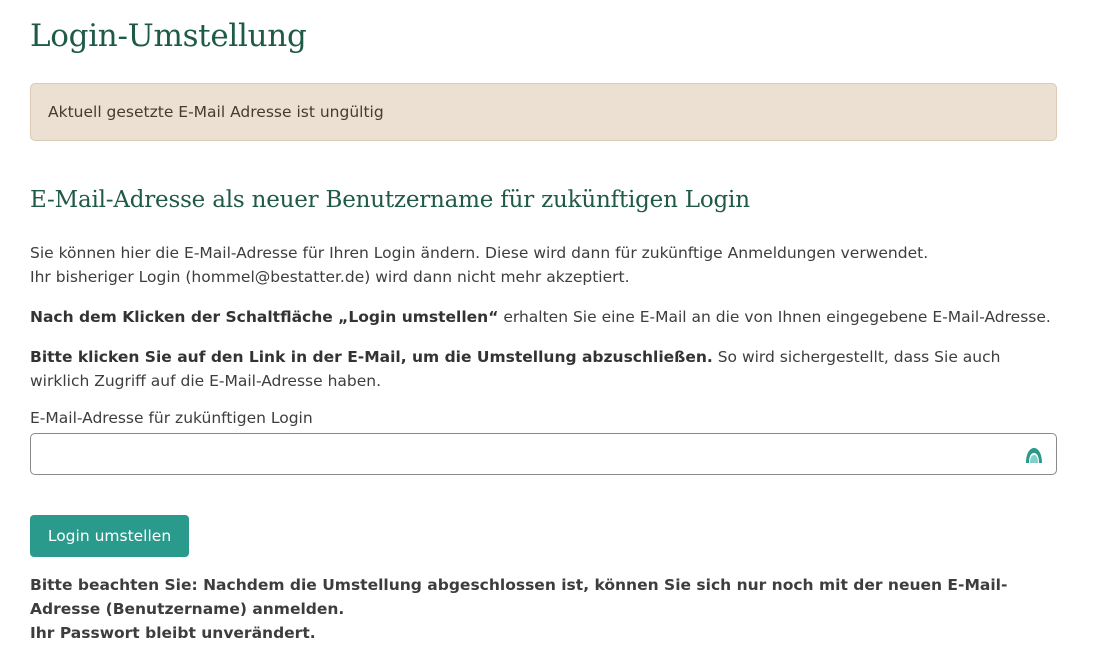  What do you see at coordinates (171, 418) in the screenshot?
I see `email-field-label: E-Mail-Adresse für zukünftigen Login` at bounding box center [171, 418].